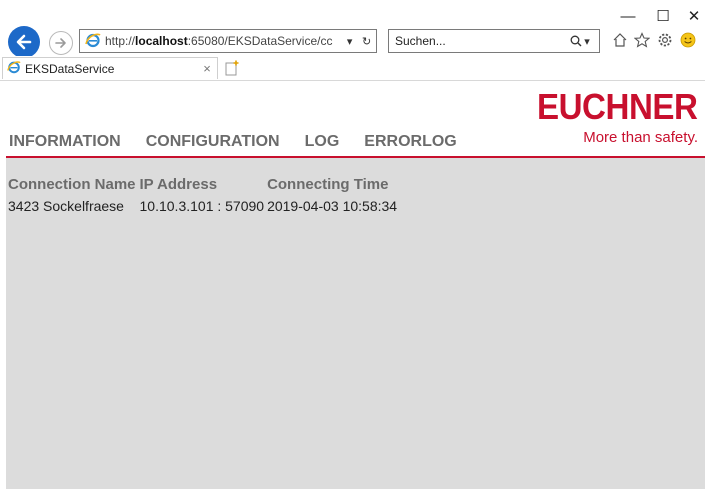 The width and height of the screenshot is (705, 489). I want to click on cell-connecting-time: 2019-04-03 10:58:34, so click(332, 206).